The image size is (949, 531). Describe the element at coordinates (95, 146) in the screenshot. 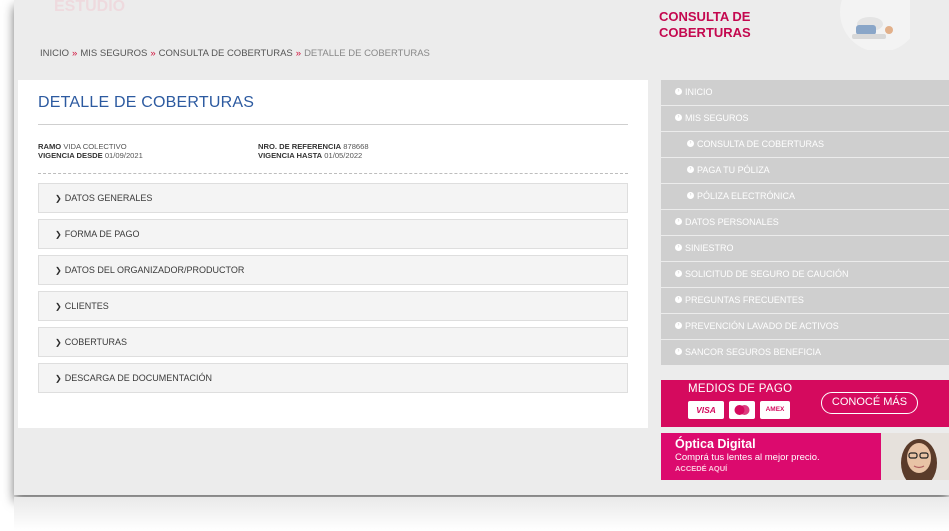

I see `ramo-value: VIDA COLECTIVO` at that location.